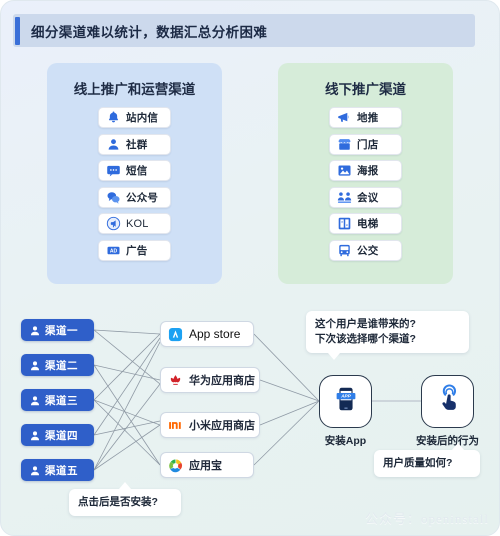 The image size is (500, 536). I want to click on chip-label: 公众号, so click(142, 197).